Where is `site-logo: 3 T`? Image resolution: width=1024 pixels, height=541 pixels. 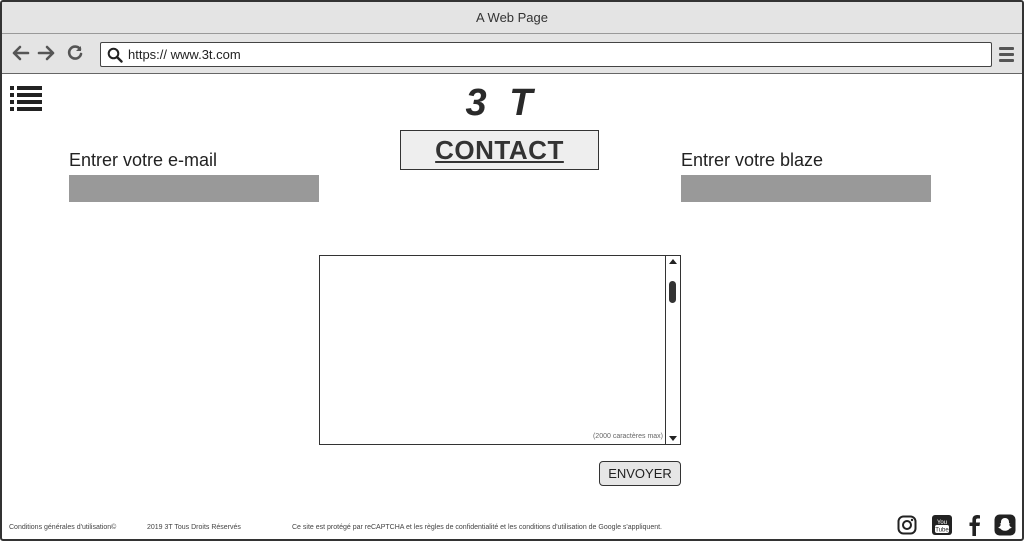 site-logo: 3 T is located at coordinates (502, 103).